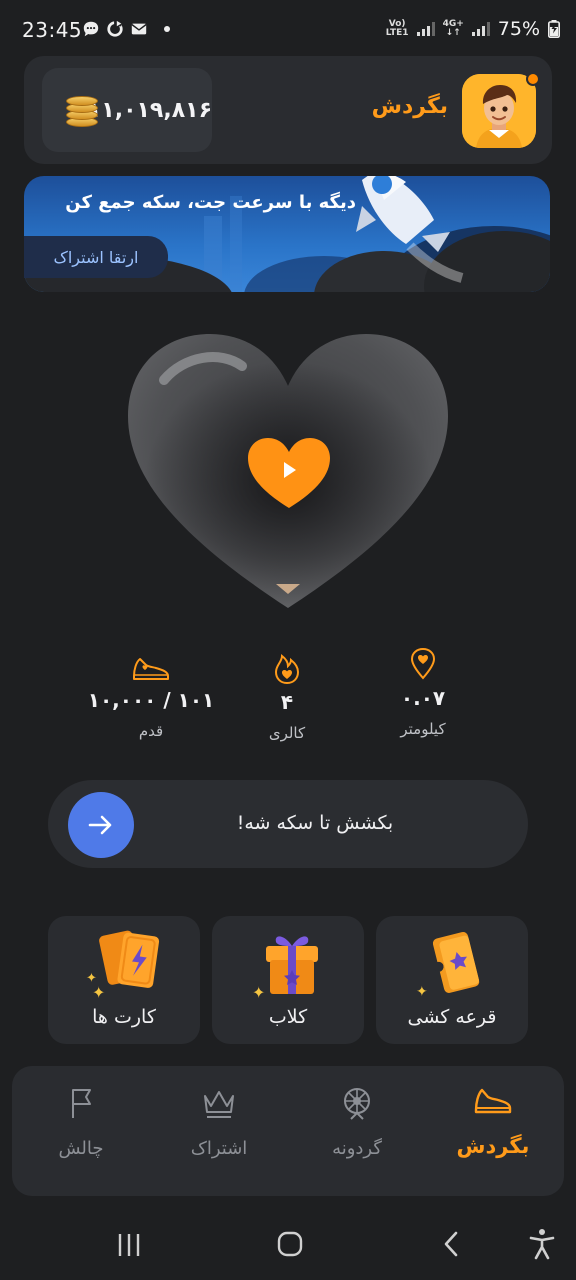  I want to click on nav-item-wheel: گردونه, so click(357, 1122).